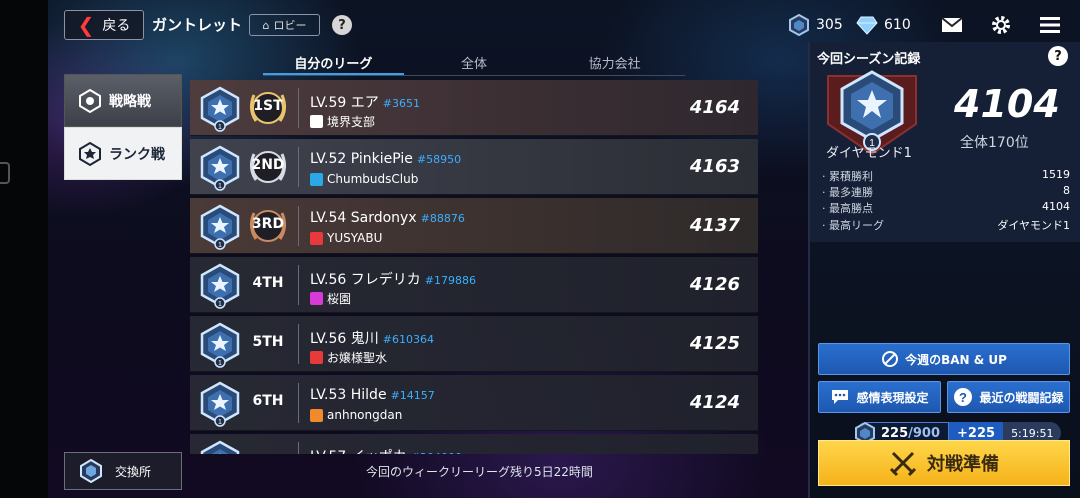 The width and height of the screenshot is (1080, 498). What do you see at coordinates (474, 403) in the screenshot?
I see `ranking-row: 1 6TH LV.53 Hilde #14157 anhnongdan 4124` at bounding box center [474, 403].